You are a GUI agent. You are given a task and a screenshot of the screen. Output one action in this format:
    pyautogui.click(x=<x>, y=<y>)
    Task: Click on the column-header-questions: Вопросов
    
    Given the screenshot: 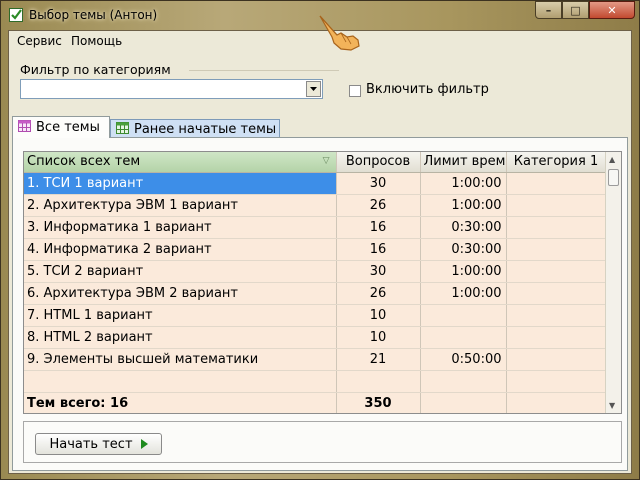 What is the action you would take?
    pyautogui.click(x=378, y=162)
    